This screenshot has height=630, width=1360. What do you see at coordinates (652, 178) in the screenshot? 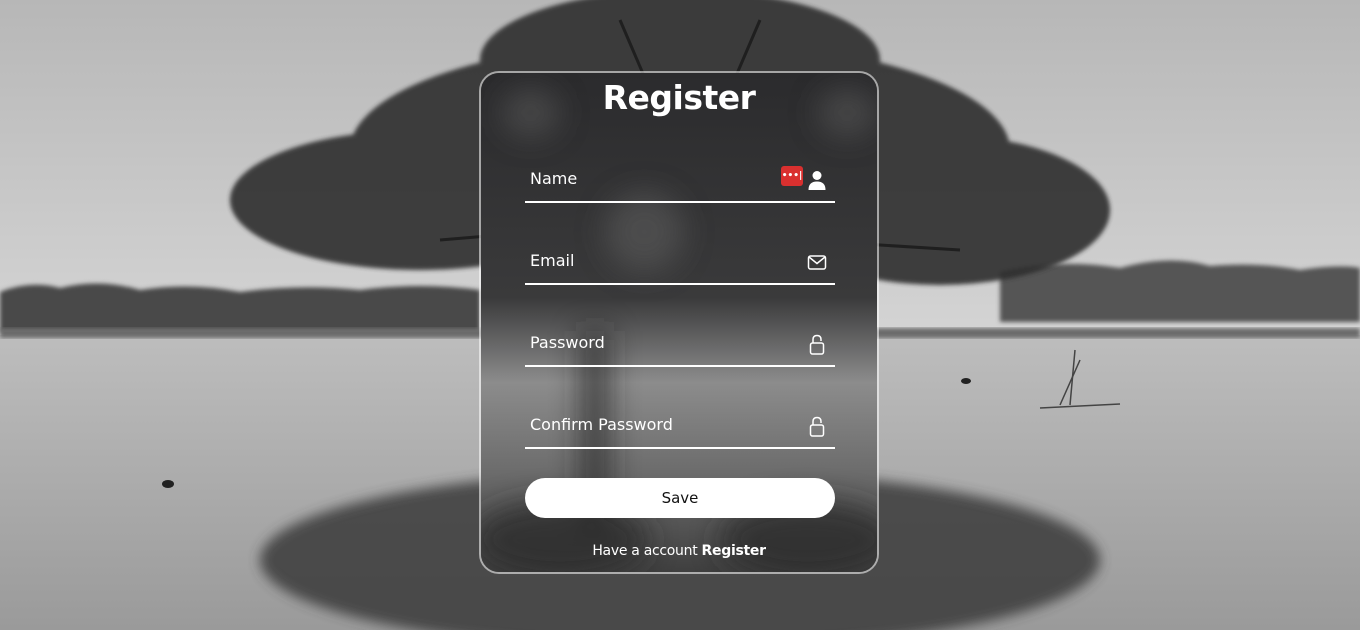
I see `name-input` at bounding box center [652, 178].